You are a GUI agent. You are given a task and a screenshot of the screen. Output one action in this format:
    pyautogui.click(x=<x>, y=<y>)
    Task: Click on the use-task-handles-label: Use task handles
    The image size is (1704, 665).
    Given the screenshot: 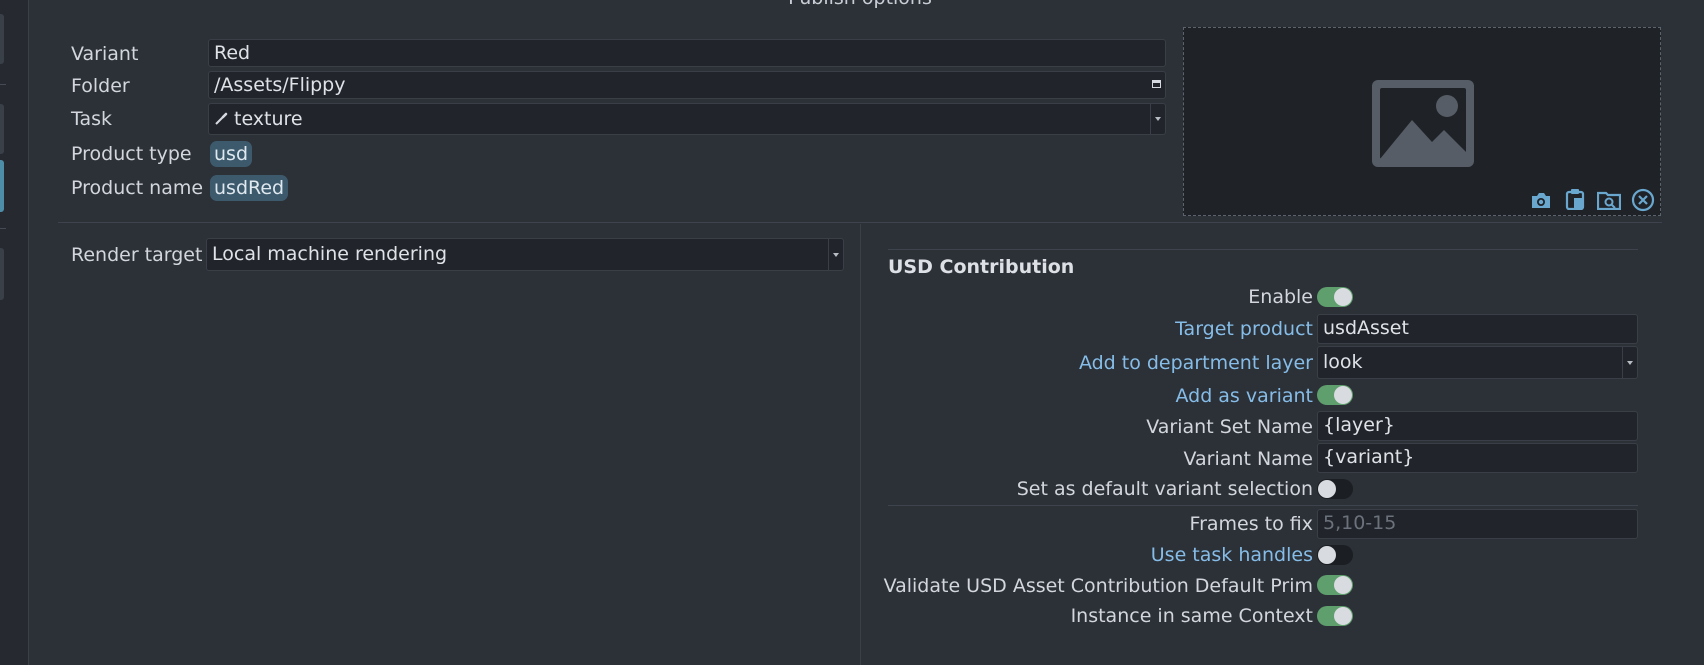 What is the action you would take?
    pyautogui.click(x=1231, y=555)
    